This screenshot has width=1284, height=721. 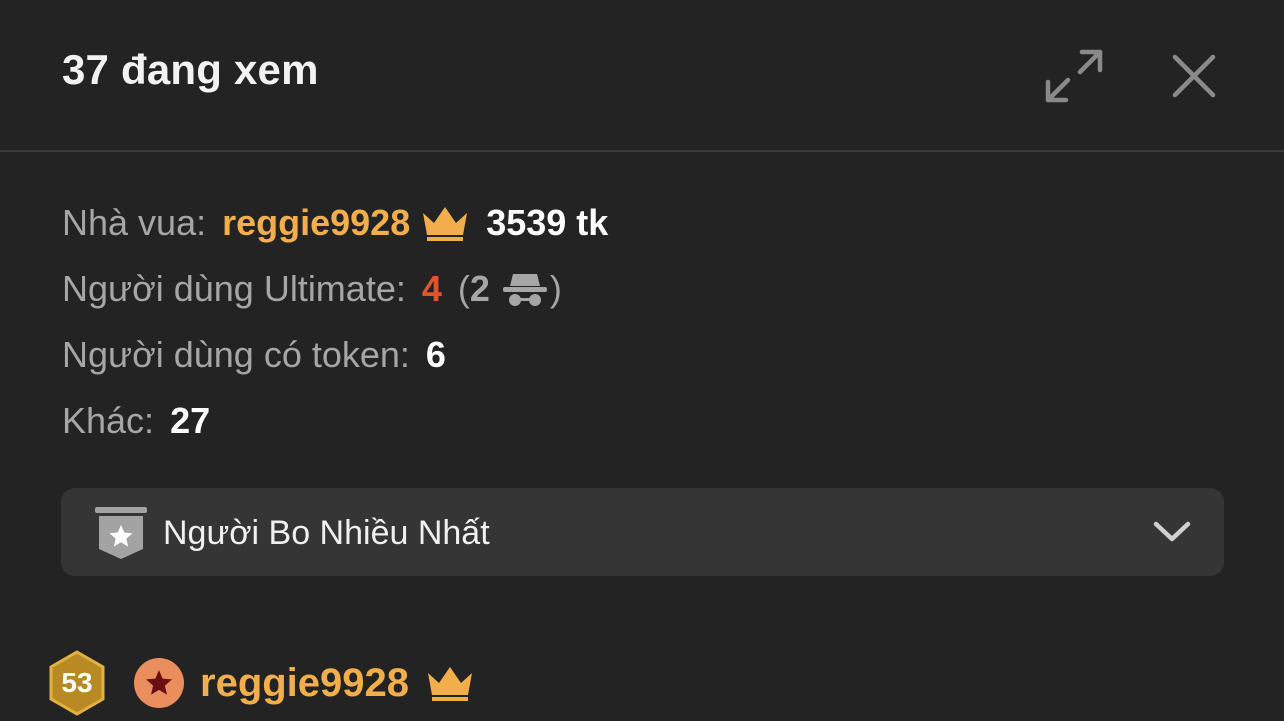 What do you see at coordinates (134, 222) in the screenshot?
I see `king-label: Nhà vua:` at bounding box center [134, 222].